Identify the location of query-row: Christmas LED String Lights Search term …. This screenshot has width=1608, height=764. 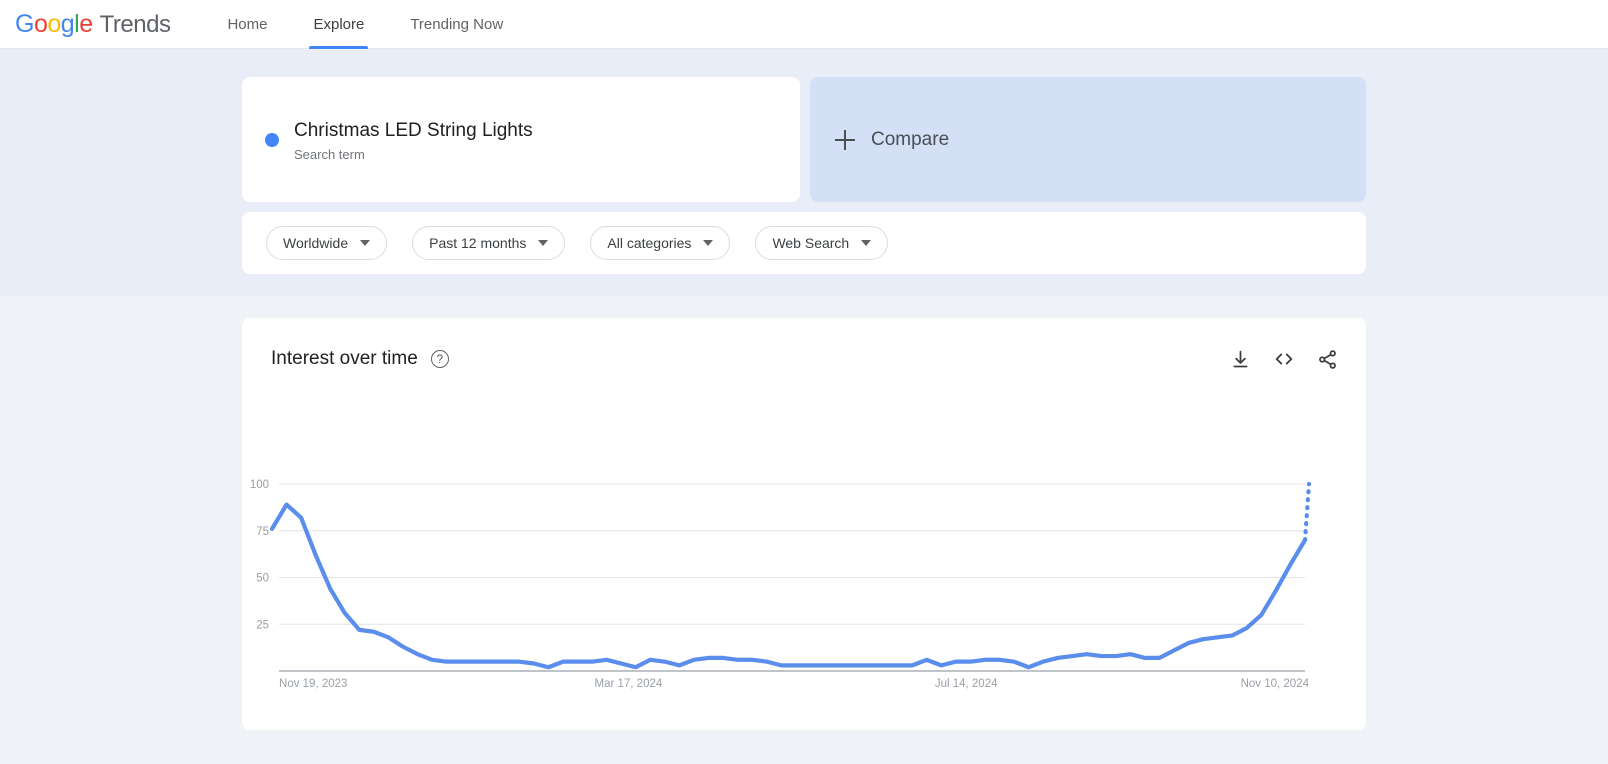
(804, 139).